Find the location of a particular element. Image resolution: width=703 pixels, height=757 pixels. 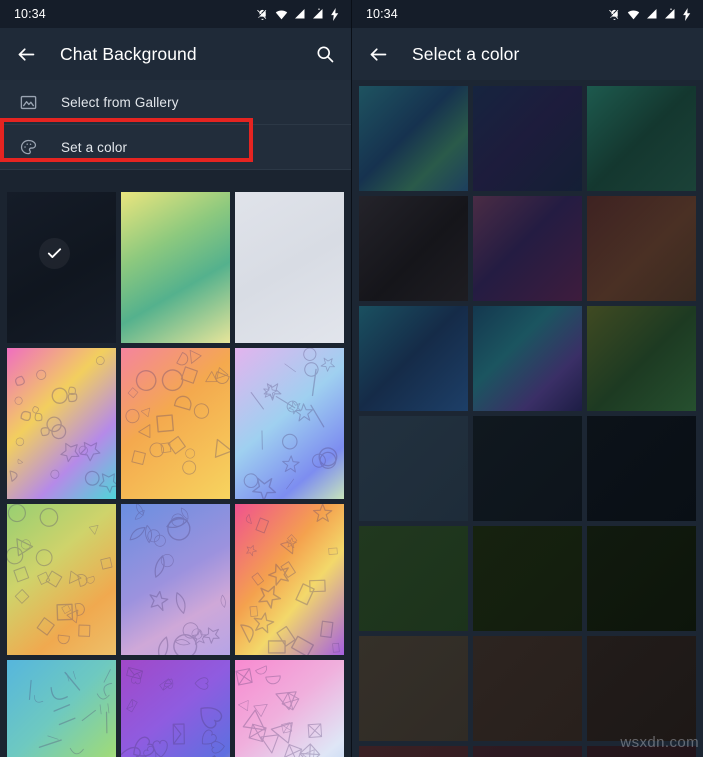

color-swatch-plum-violet-gradient is located at coordinates (527, 248).